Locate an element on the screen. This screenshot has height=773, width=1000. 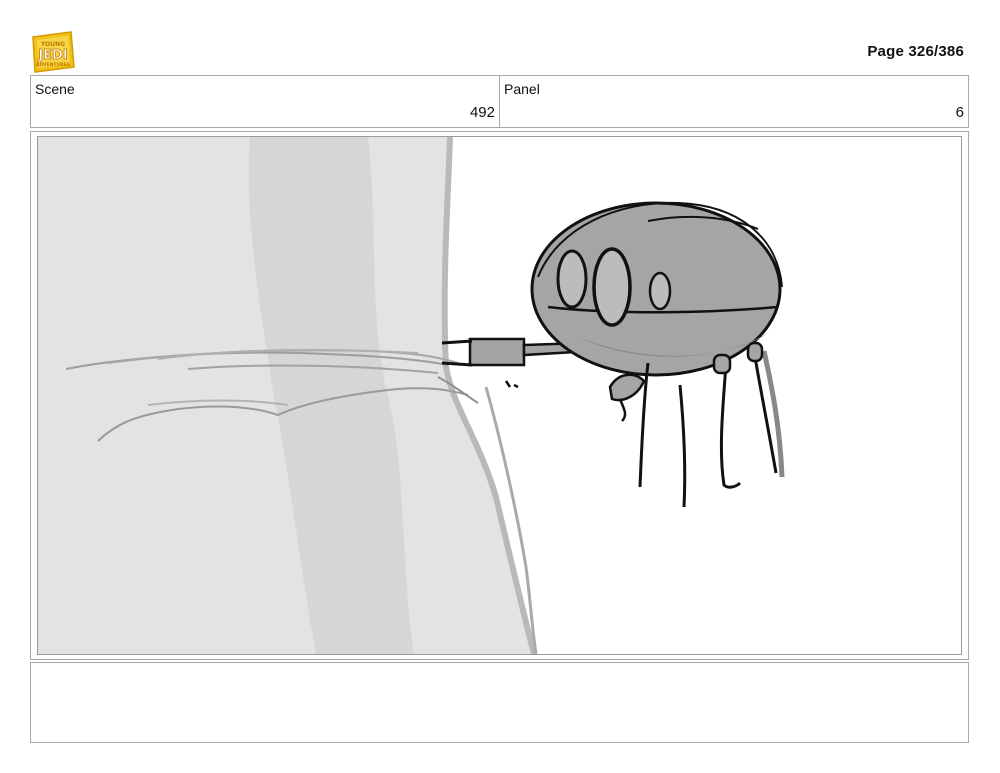
scene-cell: Scene 492 is located at coordinates (265, 101).